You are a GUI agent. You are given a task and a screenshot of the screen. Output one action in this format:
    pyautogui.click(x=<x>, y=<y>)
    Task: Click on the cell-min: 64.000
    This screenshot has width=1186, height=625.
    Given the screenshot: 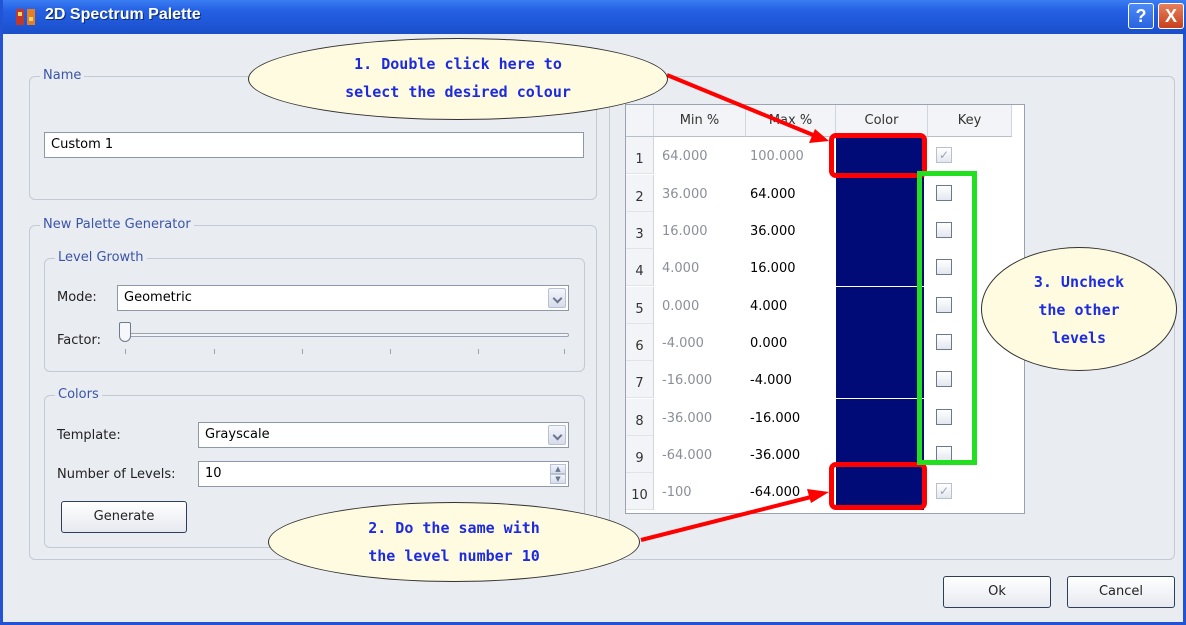 What is the action you would take?
    pyautogui.click(x=685, y=156)
    